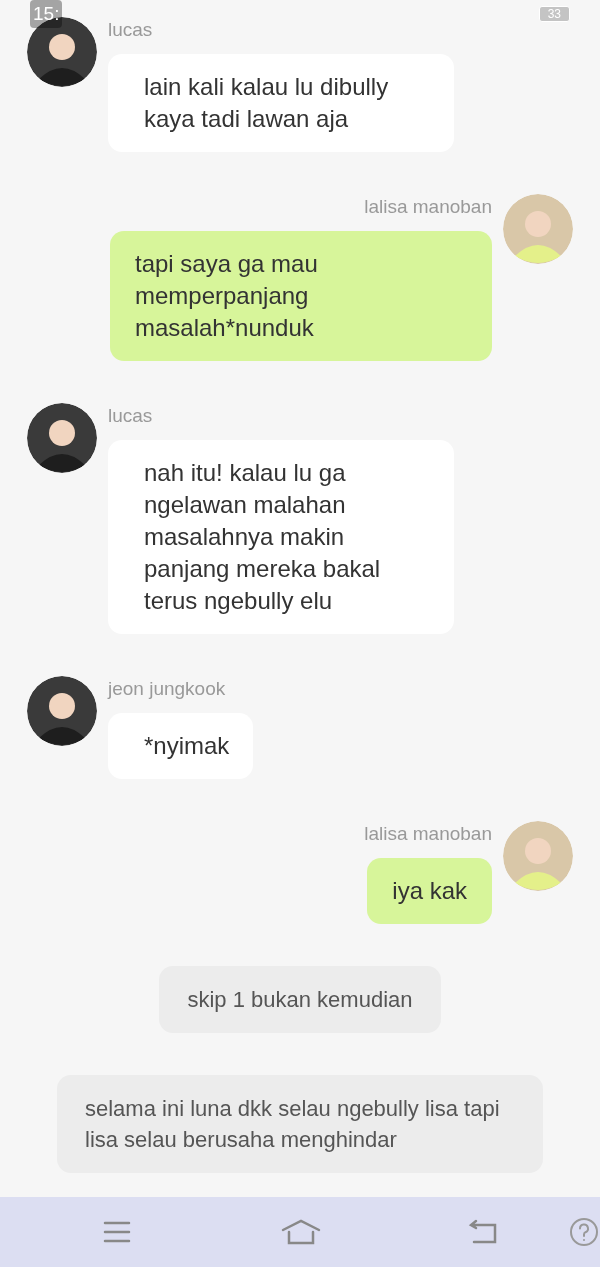  Describe the element at coordinates (281, 537) in the screenshot. I see `message-bubble: nah itu! kalau lu ga ngelawan malahan masalahnya makin panjang mereka bakal terus ngebully elu` at that location.